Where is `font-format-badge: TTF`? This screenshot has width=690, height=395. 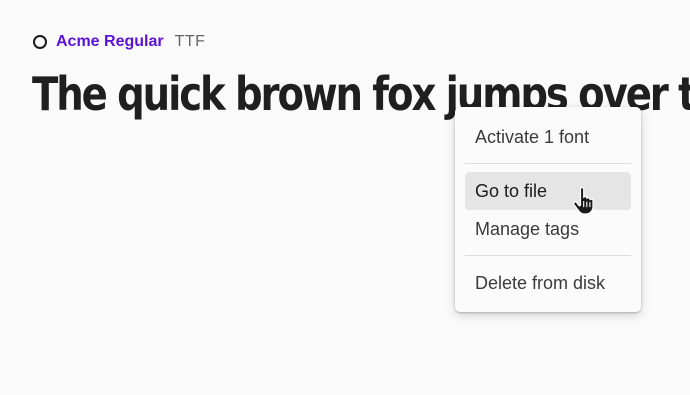
font-format-badge: TTF is located at coordinates (190, 41).